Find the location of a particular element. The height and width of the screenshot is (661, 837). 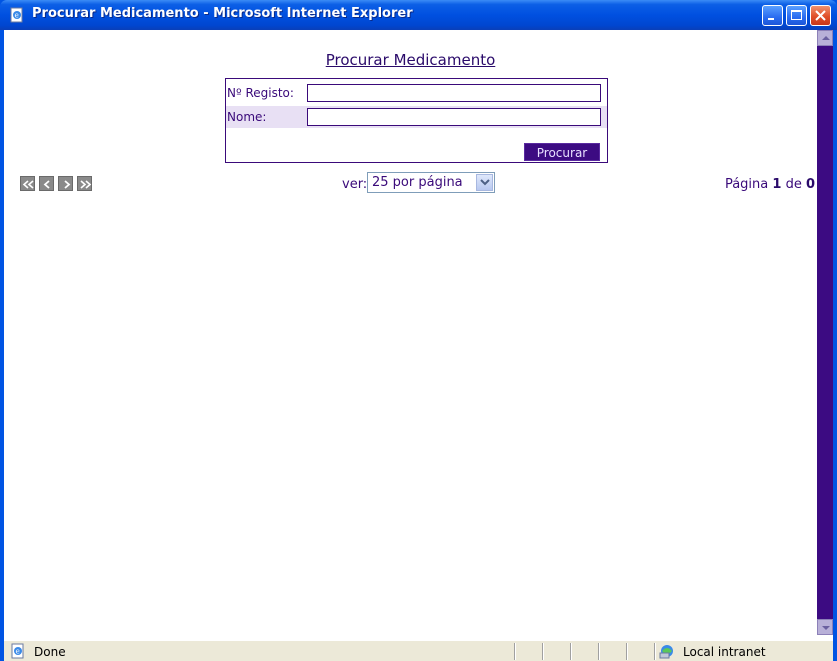

prev-page-icon is located at coordinates (46, 184).